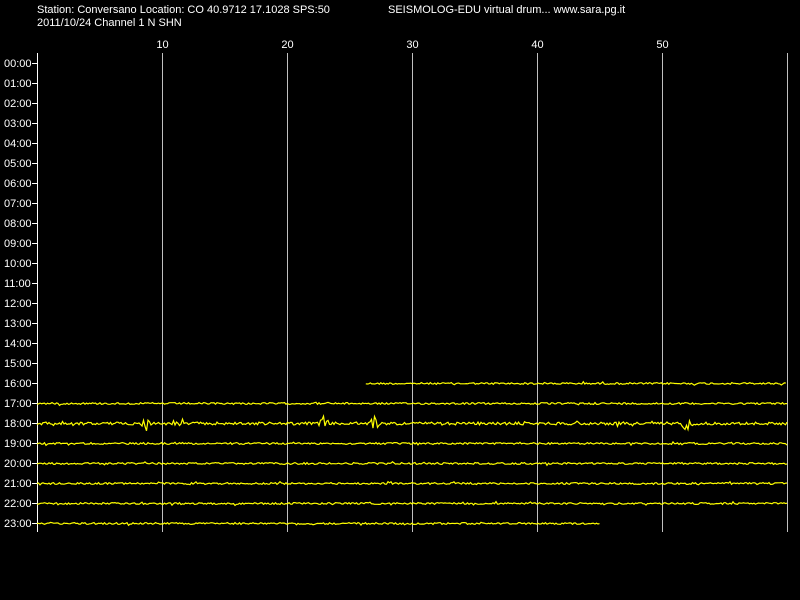 This screenshot has height=600, width=800. Describe the element at coordinates (18, 264) in the screenshot. I see `y-tick-label-1000: 10:00` at that location.